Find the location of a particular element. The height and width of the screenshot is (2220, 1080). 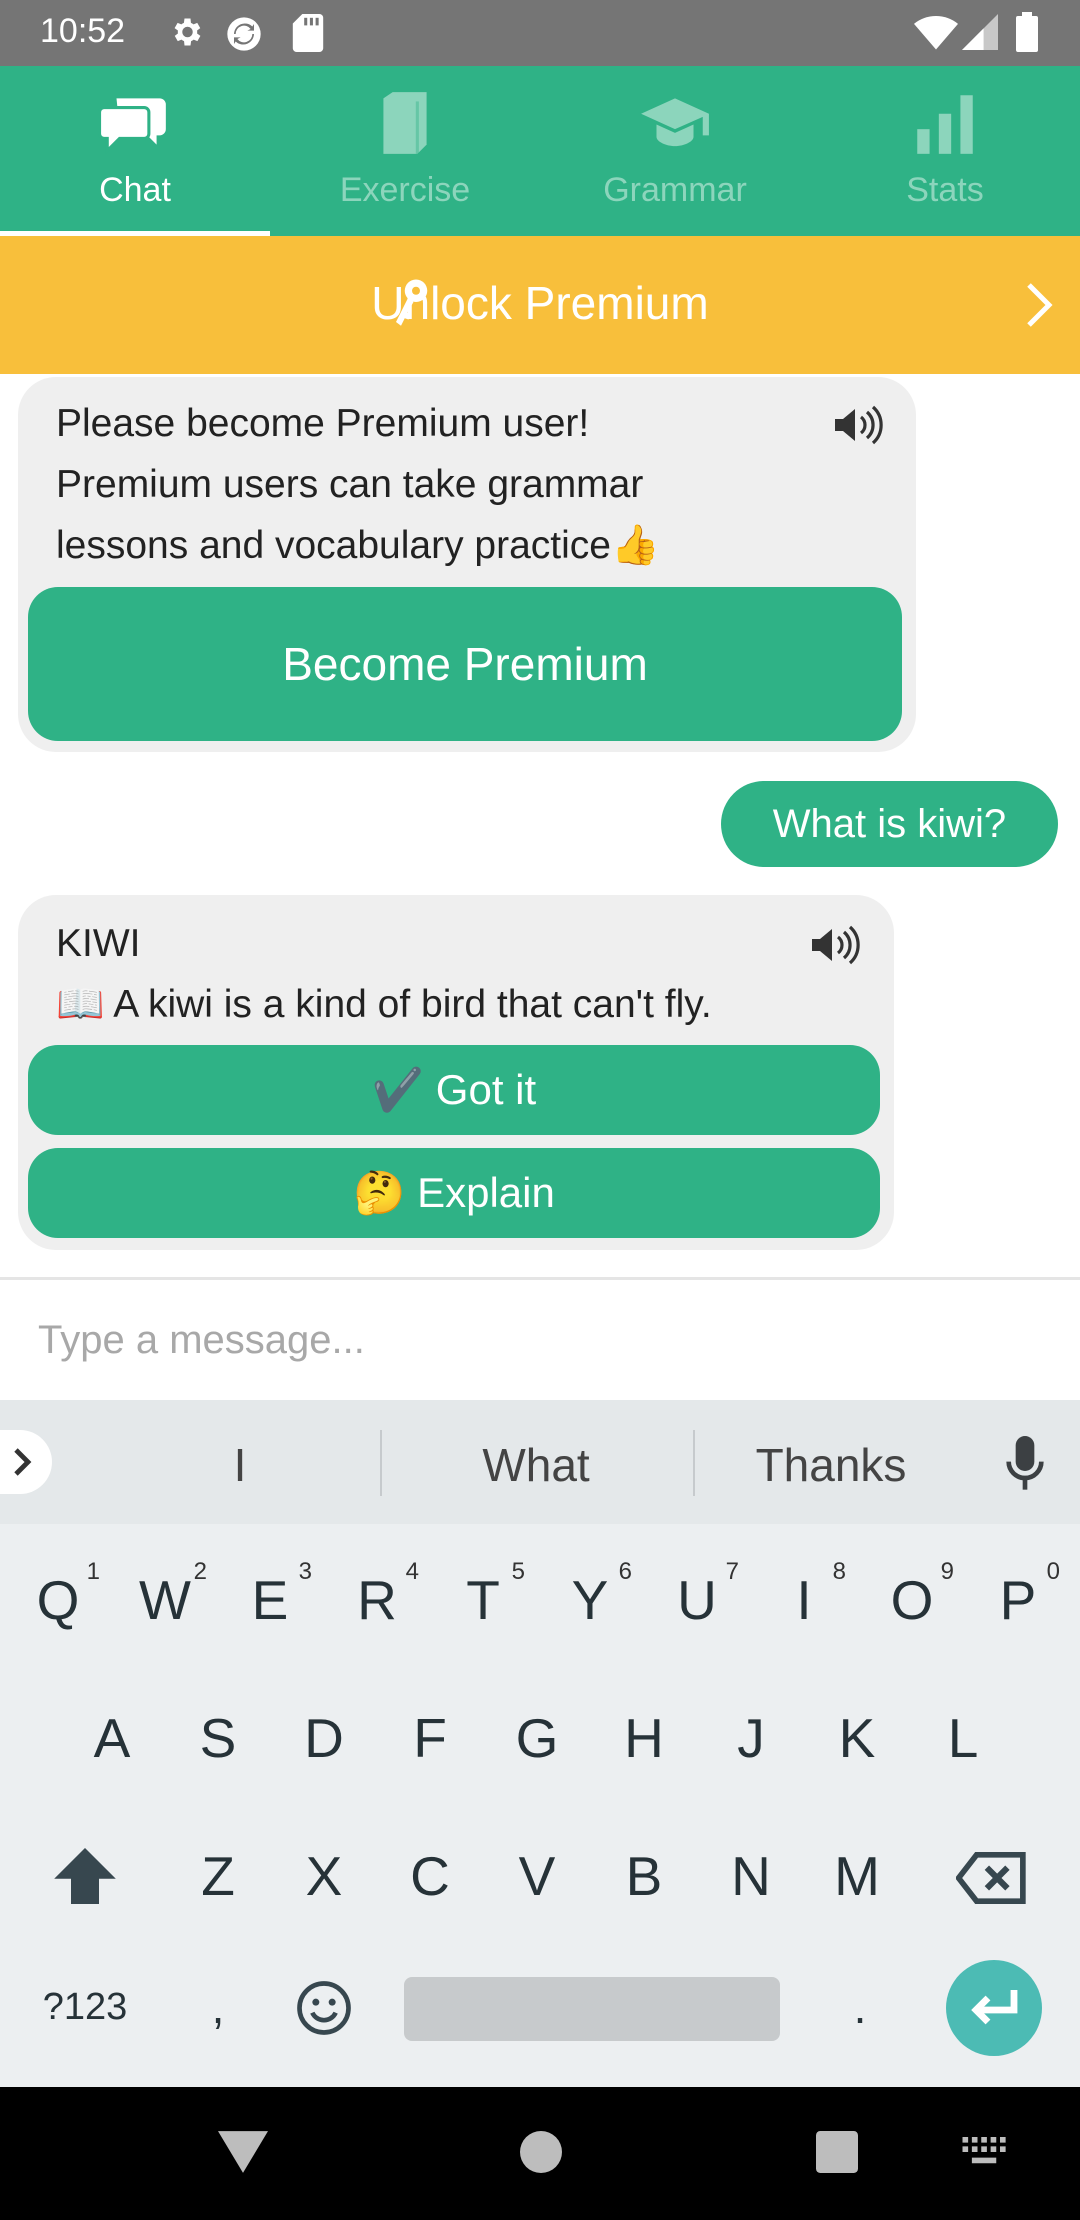

tab-exercise: Exercise is located at coordinates (405, 151).